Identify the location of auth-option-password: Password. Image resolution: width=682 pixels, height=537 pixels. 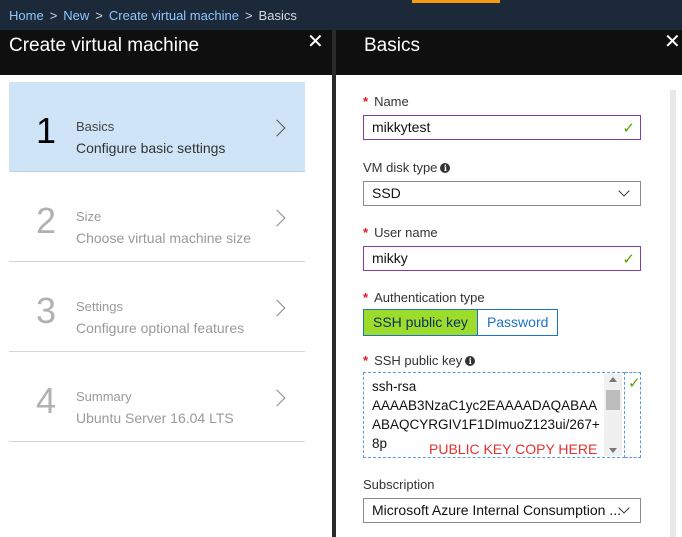
(517, 322).